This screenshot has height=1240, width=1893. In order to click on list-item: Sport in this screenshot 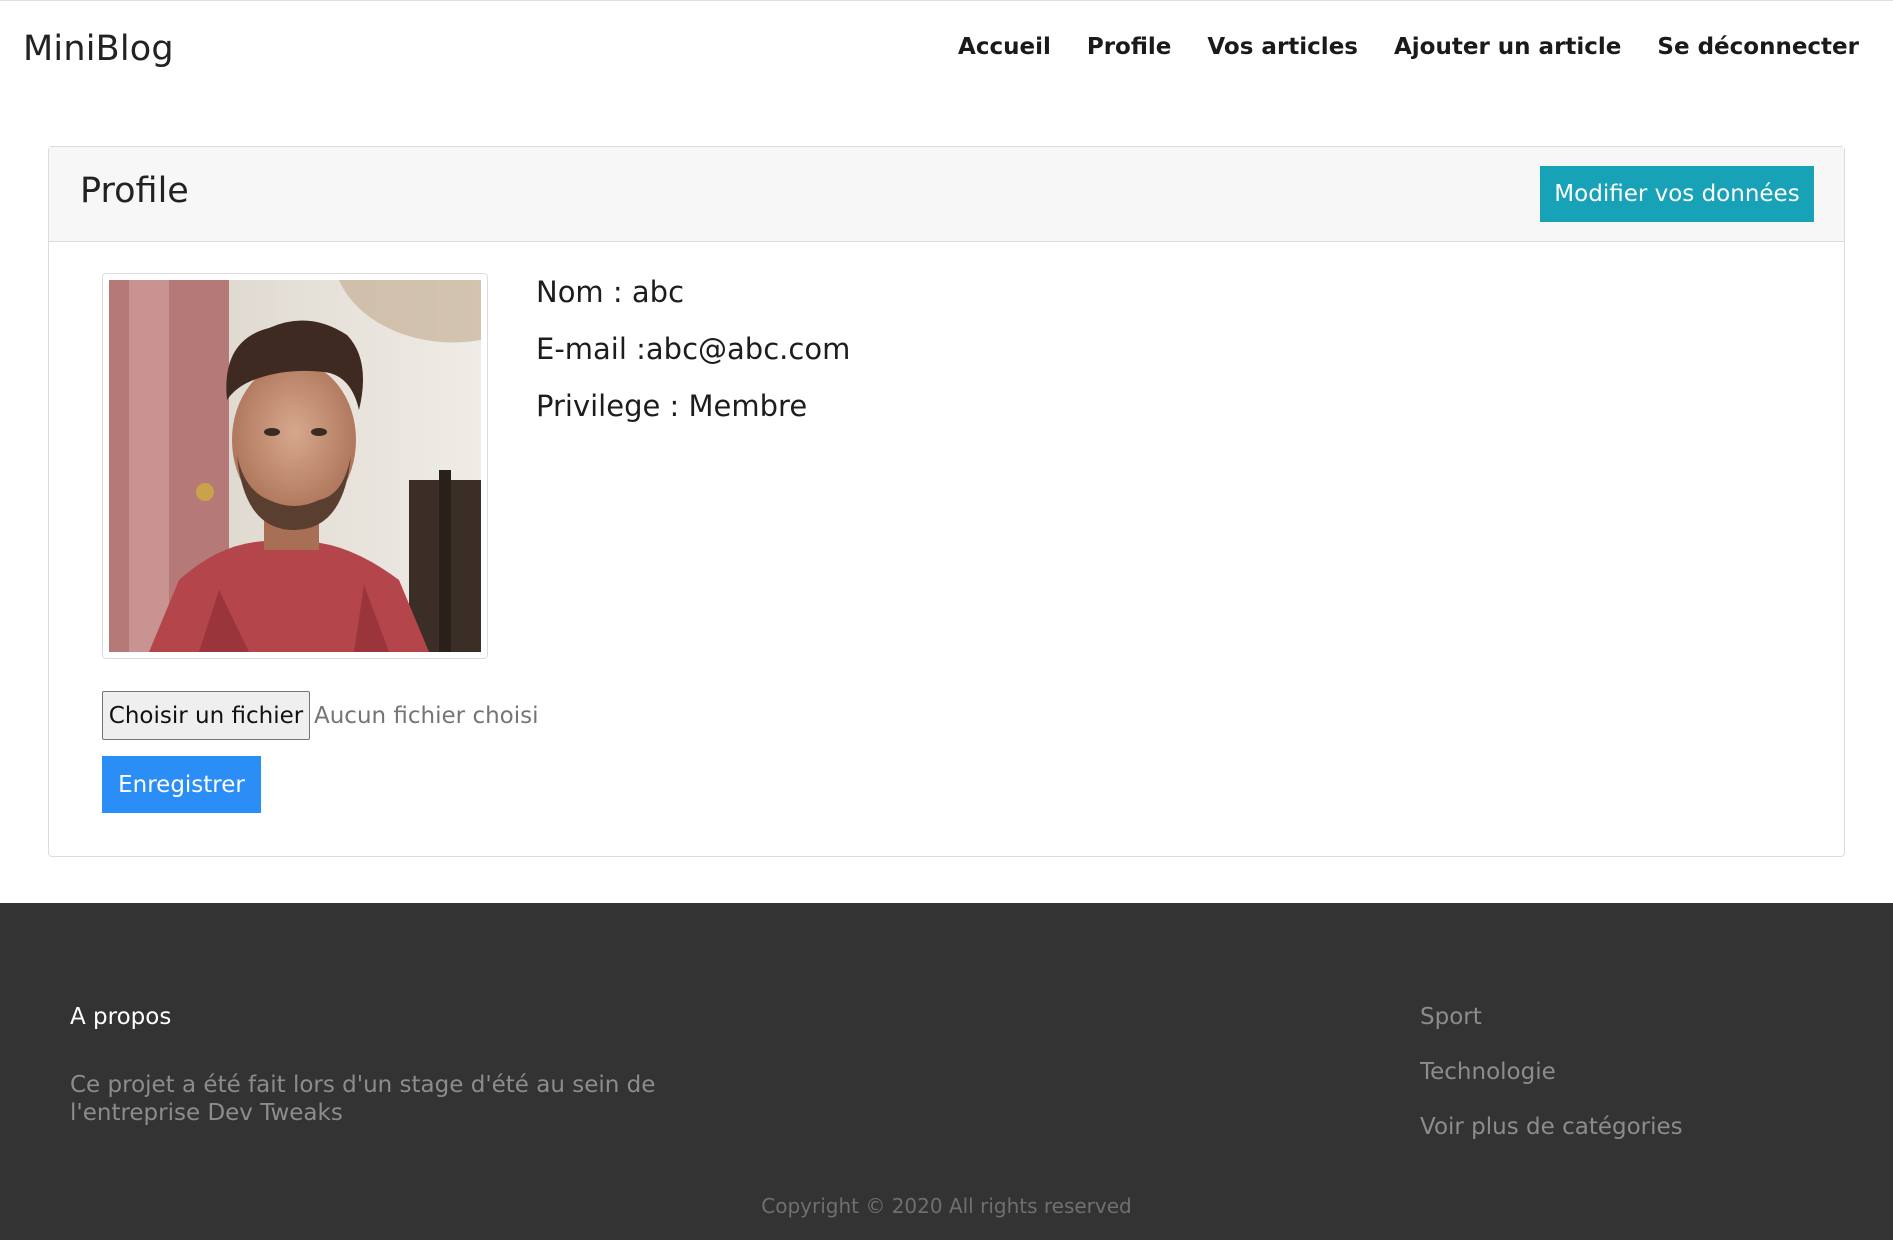, I will do `click(1551, 1031)`.